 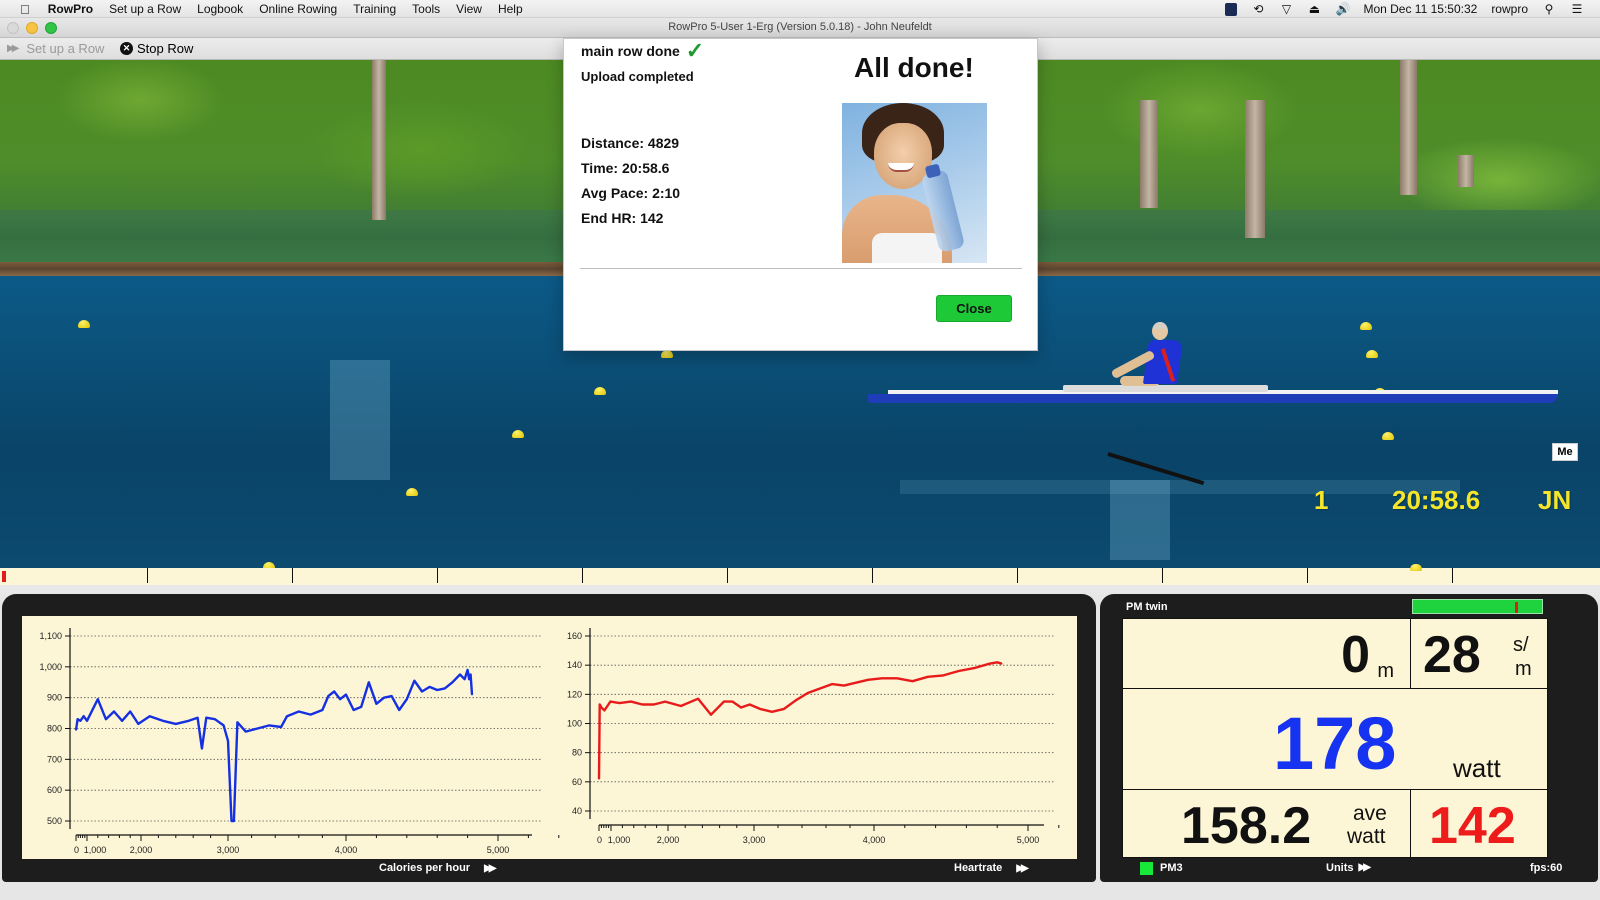 What do you see at coordinates (1314, 9) in the screenshot?
I see `eject-icon: ⏏` at bounding box center [1314, 9].